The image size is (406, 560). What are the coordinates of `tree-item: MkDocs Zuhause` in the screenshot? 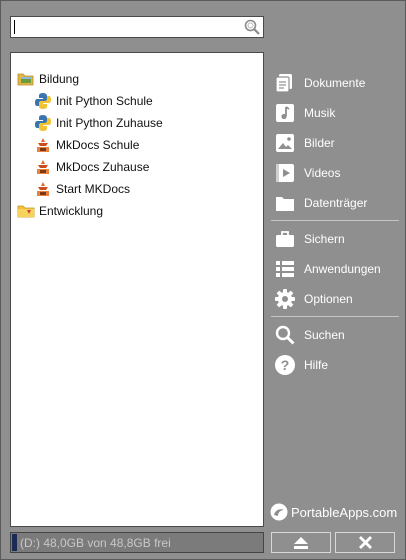 It's located at (91, 167).